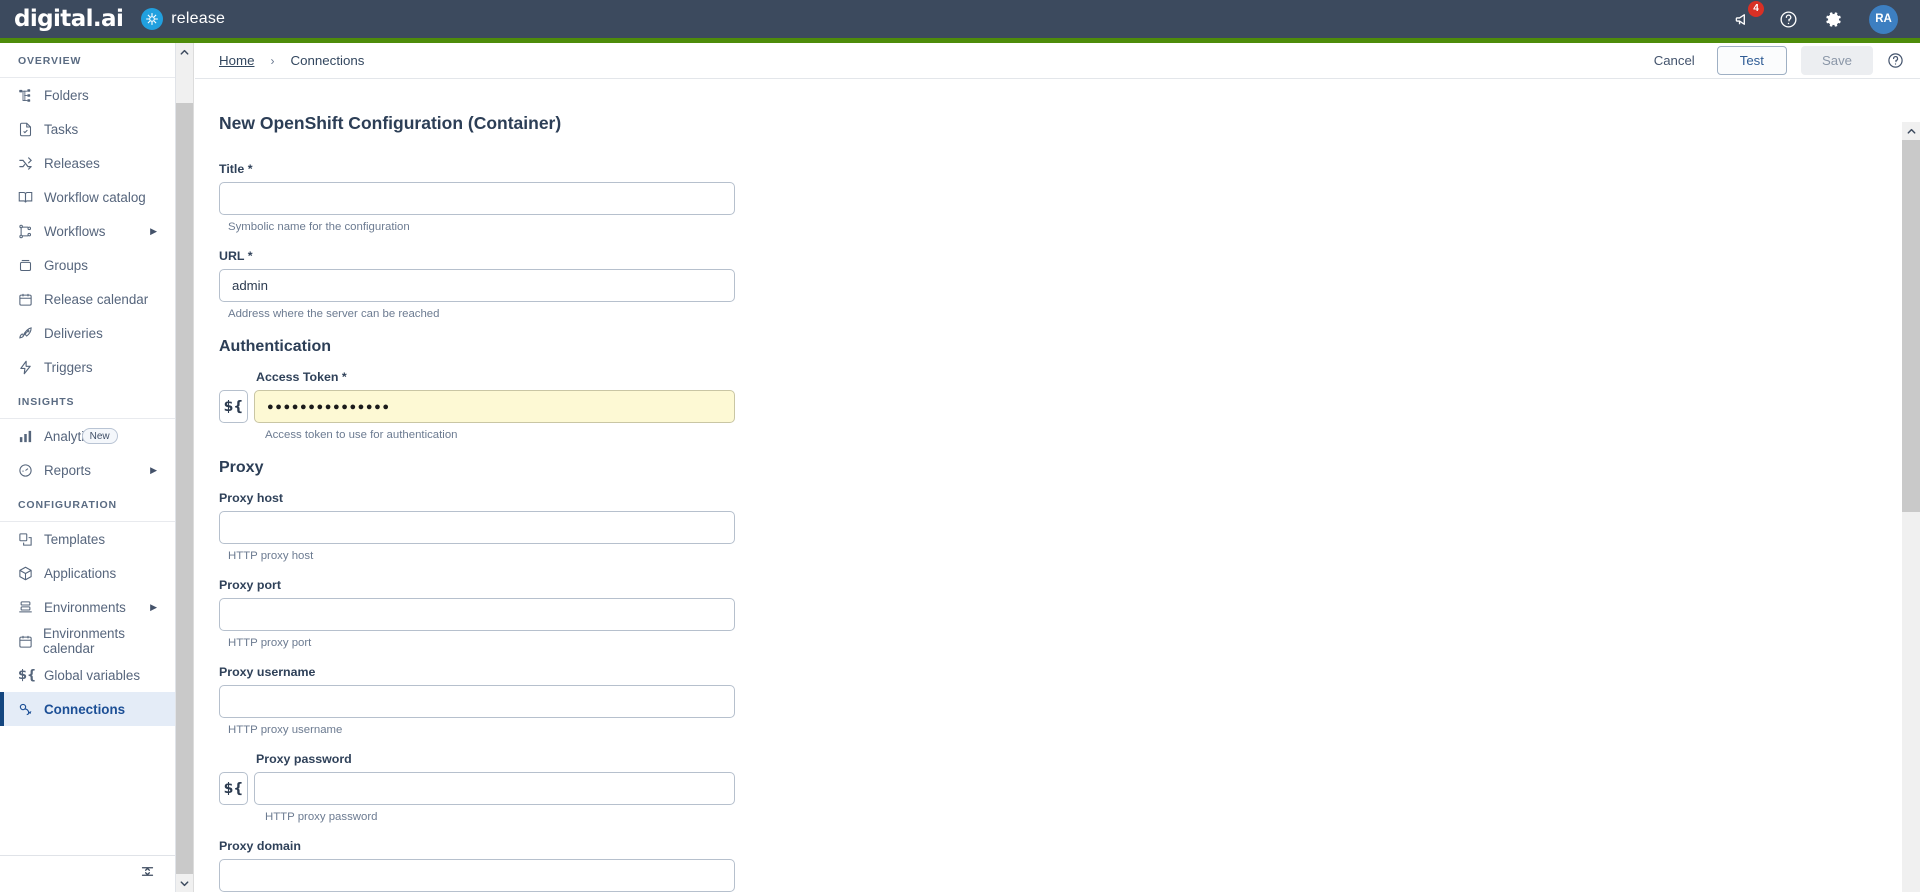  I want to click on collapse-icon, so click(147, 874).